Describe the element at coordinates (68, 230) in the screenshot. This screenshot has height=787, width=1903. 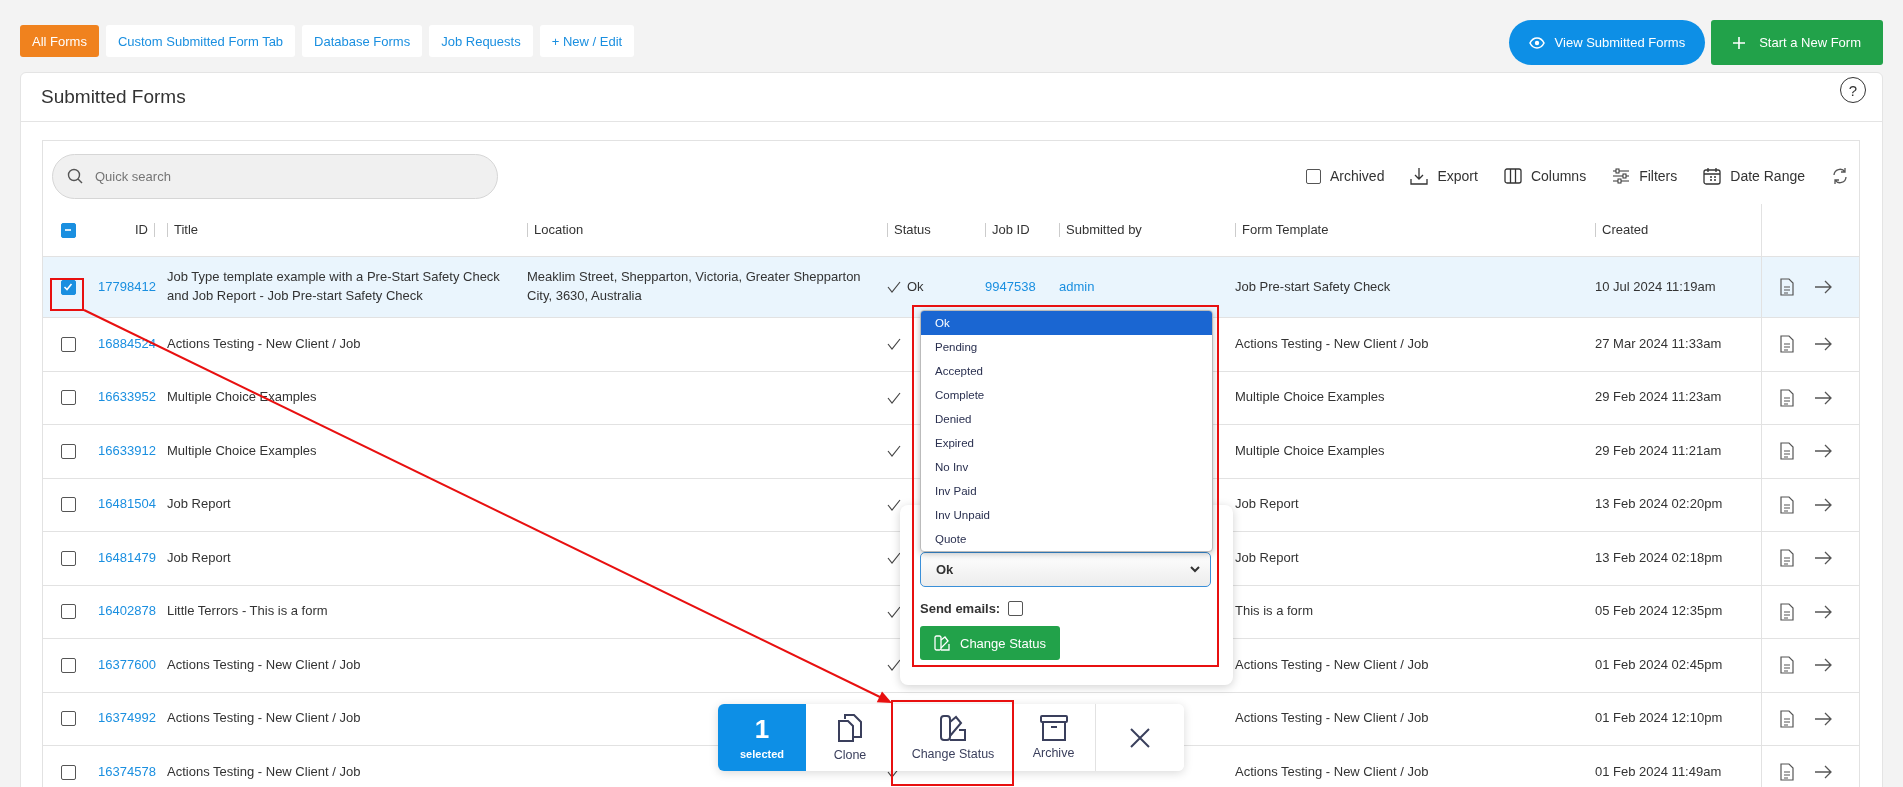
I see `select-all-checkbox` at that location.